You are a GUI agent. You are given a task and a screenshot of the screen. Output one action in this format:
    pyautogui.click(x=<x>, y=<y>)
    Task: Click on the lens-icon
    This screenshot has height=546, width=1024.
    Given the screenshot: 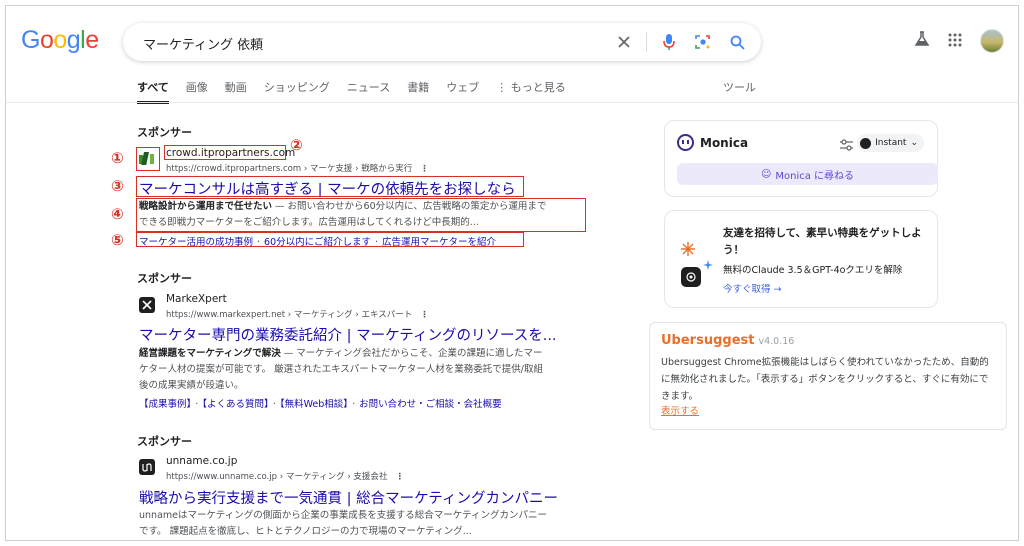 What is the action you would take?
    pyautogui.click(x=703, y=42)
    